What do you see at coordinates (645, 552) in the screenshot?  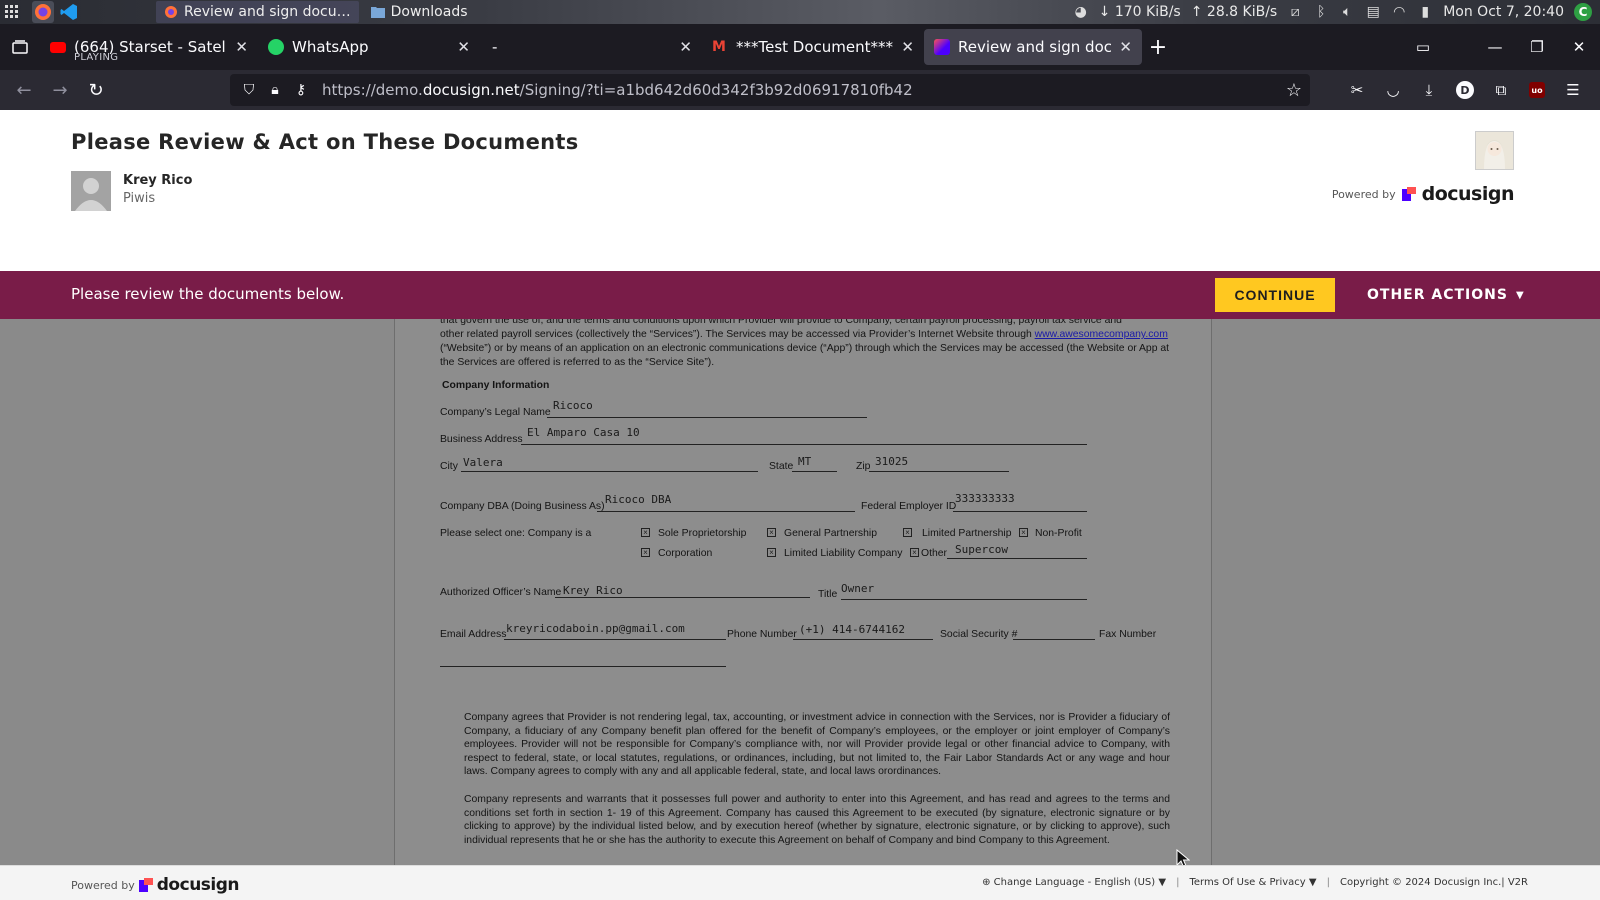 I see `checkbox-corporation: ×` at bounding box center [645, 552].